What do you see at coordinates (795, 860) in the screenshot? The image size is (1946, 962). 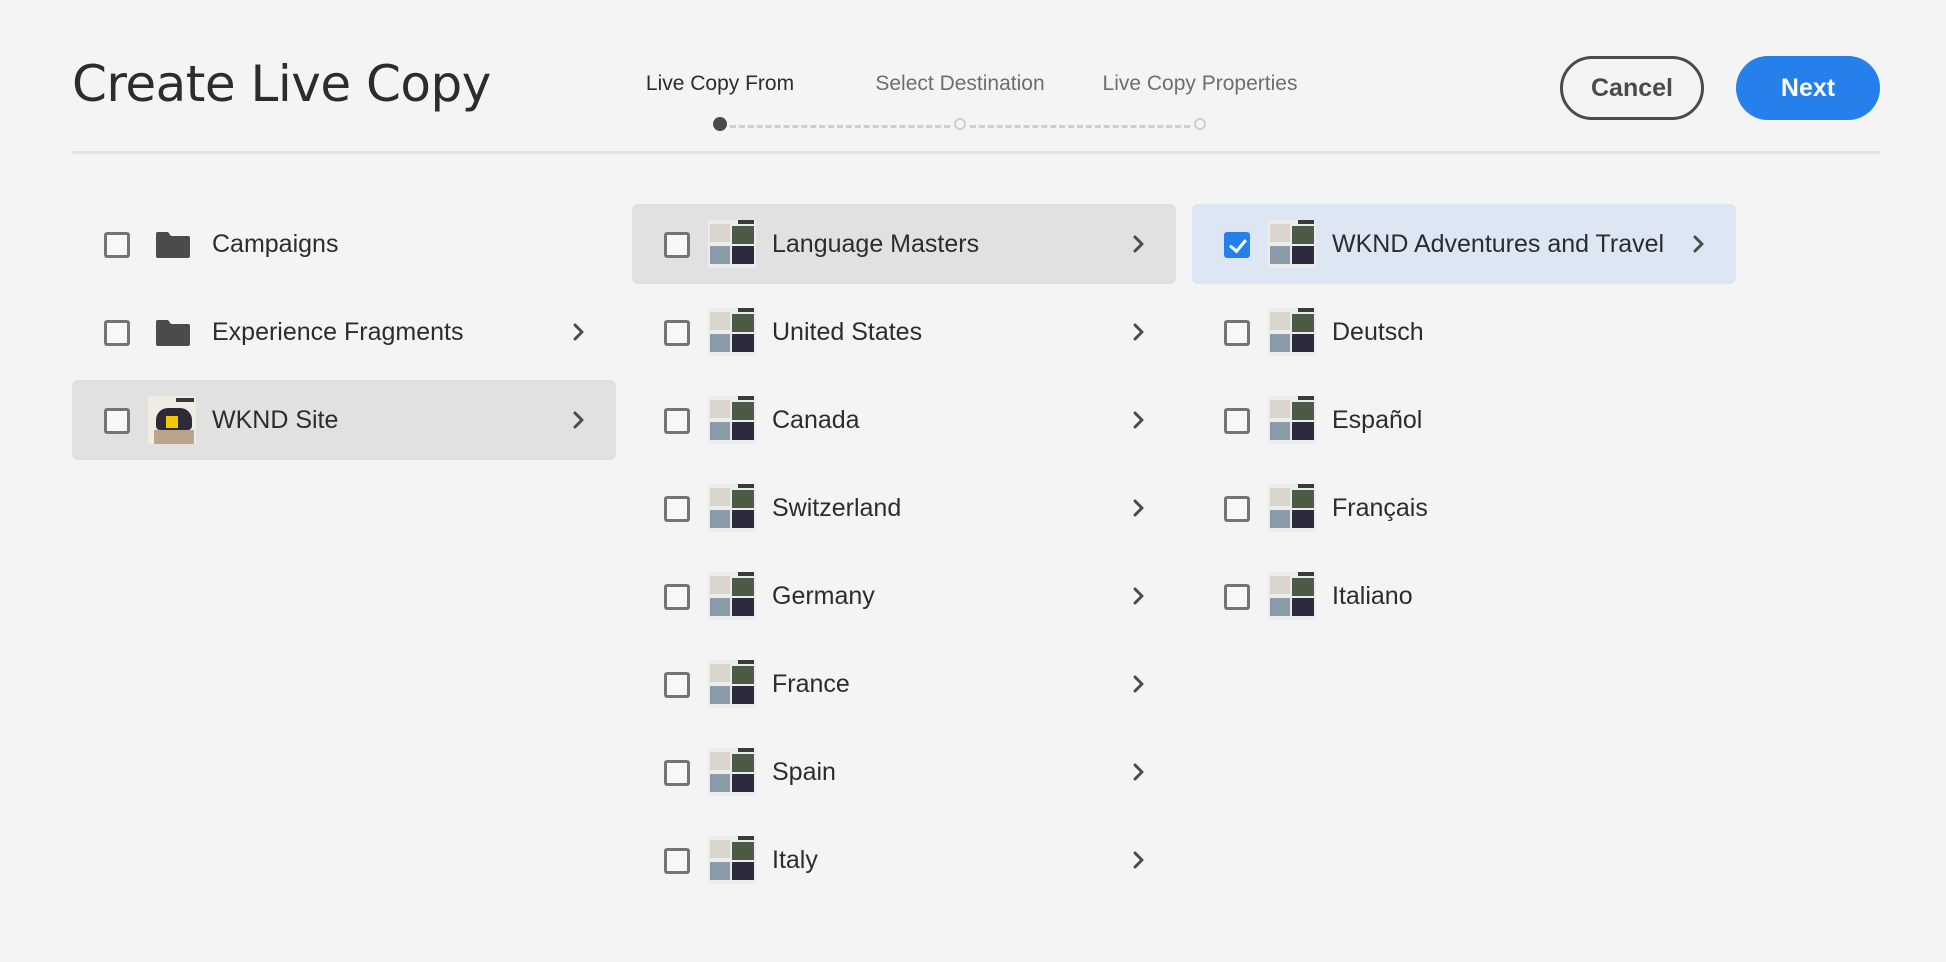 I see `list-item-label: Italy` at bounding box center [795, 860].